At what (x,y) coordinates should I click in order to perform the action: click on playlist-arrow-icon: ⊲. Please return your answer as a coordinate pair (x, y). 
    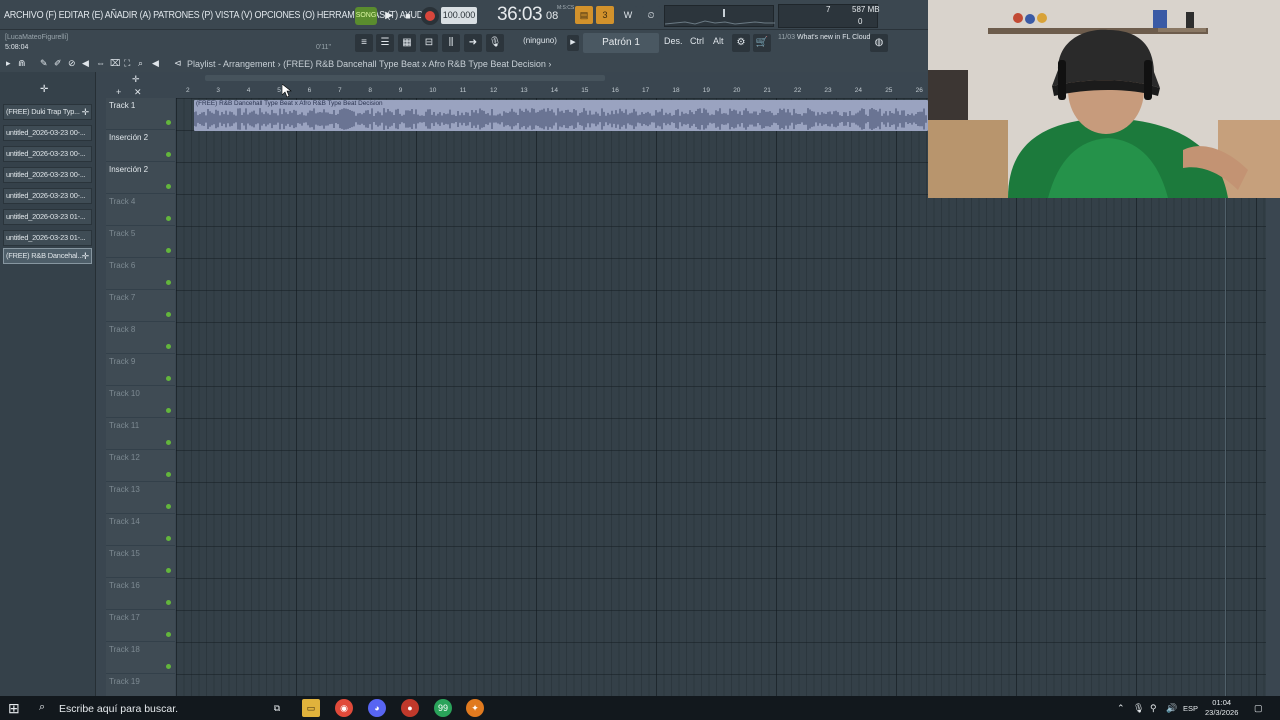
    Looking at the image, I should click on (178, 63).